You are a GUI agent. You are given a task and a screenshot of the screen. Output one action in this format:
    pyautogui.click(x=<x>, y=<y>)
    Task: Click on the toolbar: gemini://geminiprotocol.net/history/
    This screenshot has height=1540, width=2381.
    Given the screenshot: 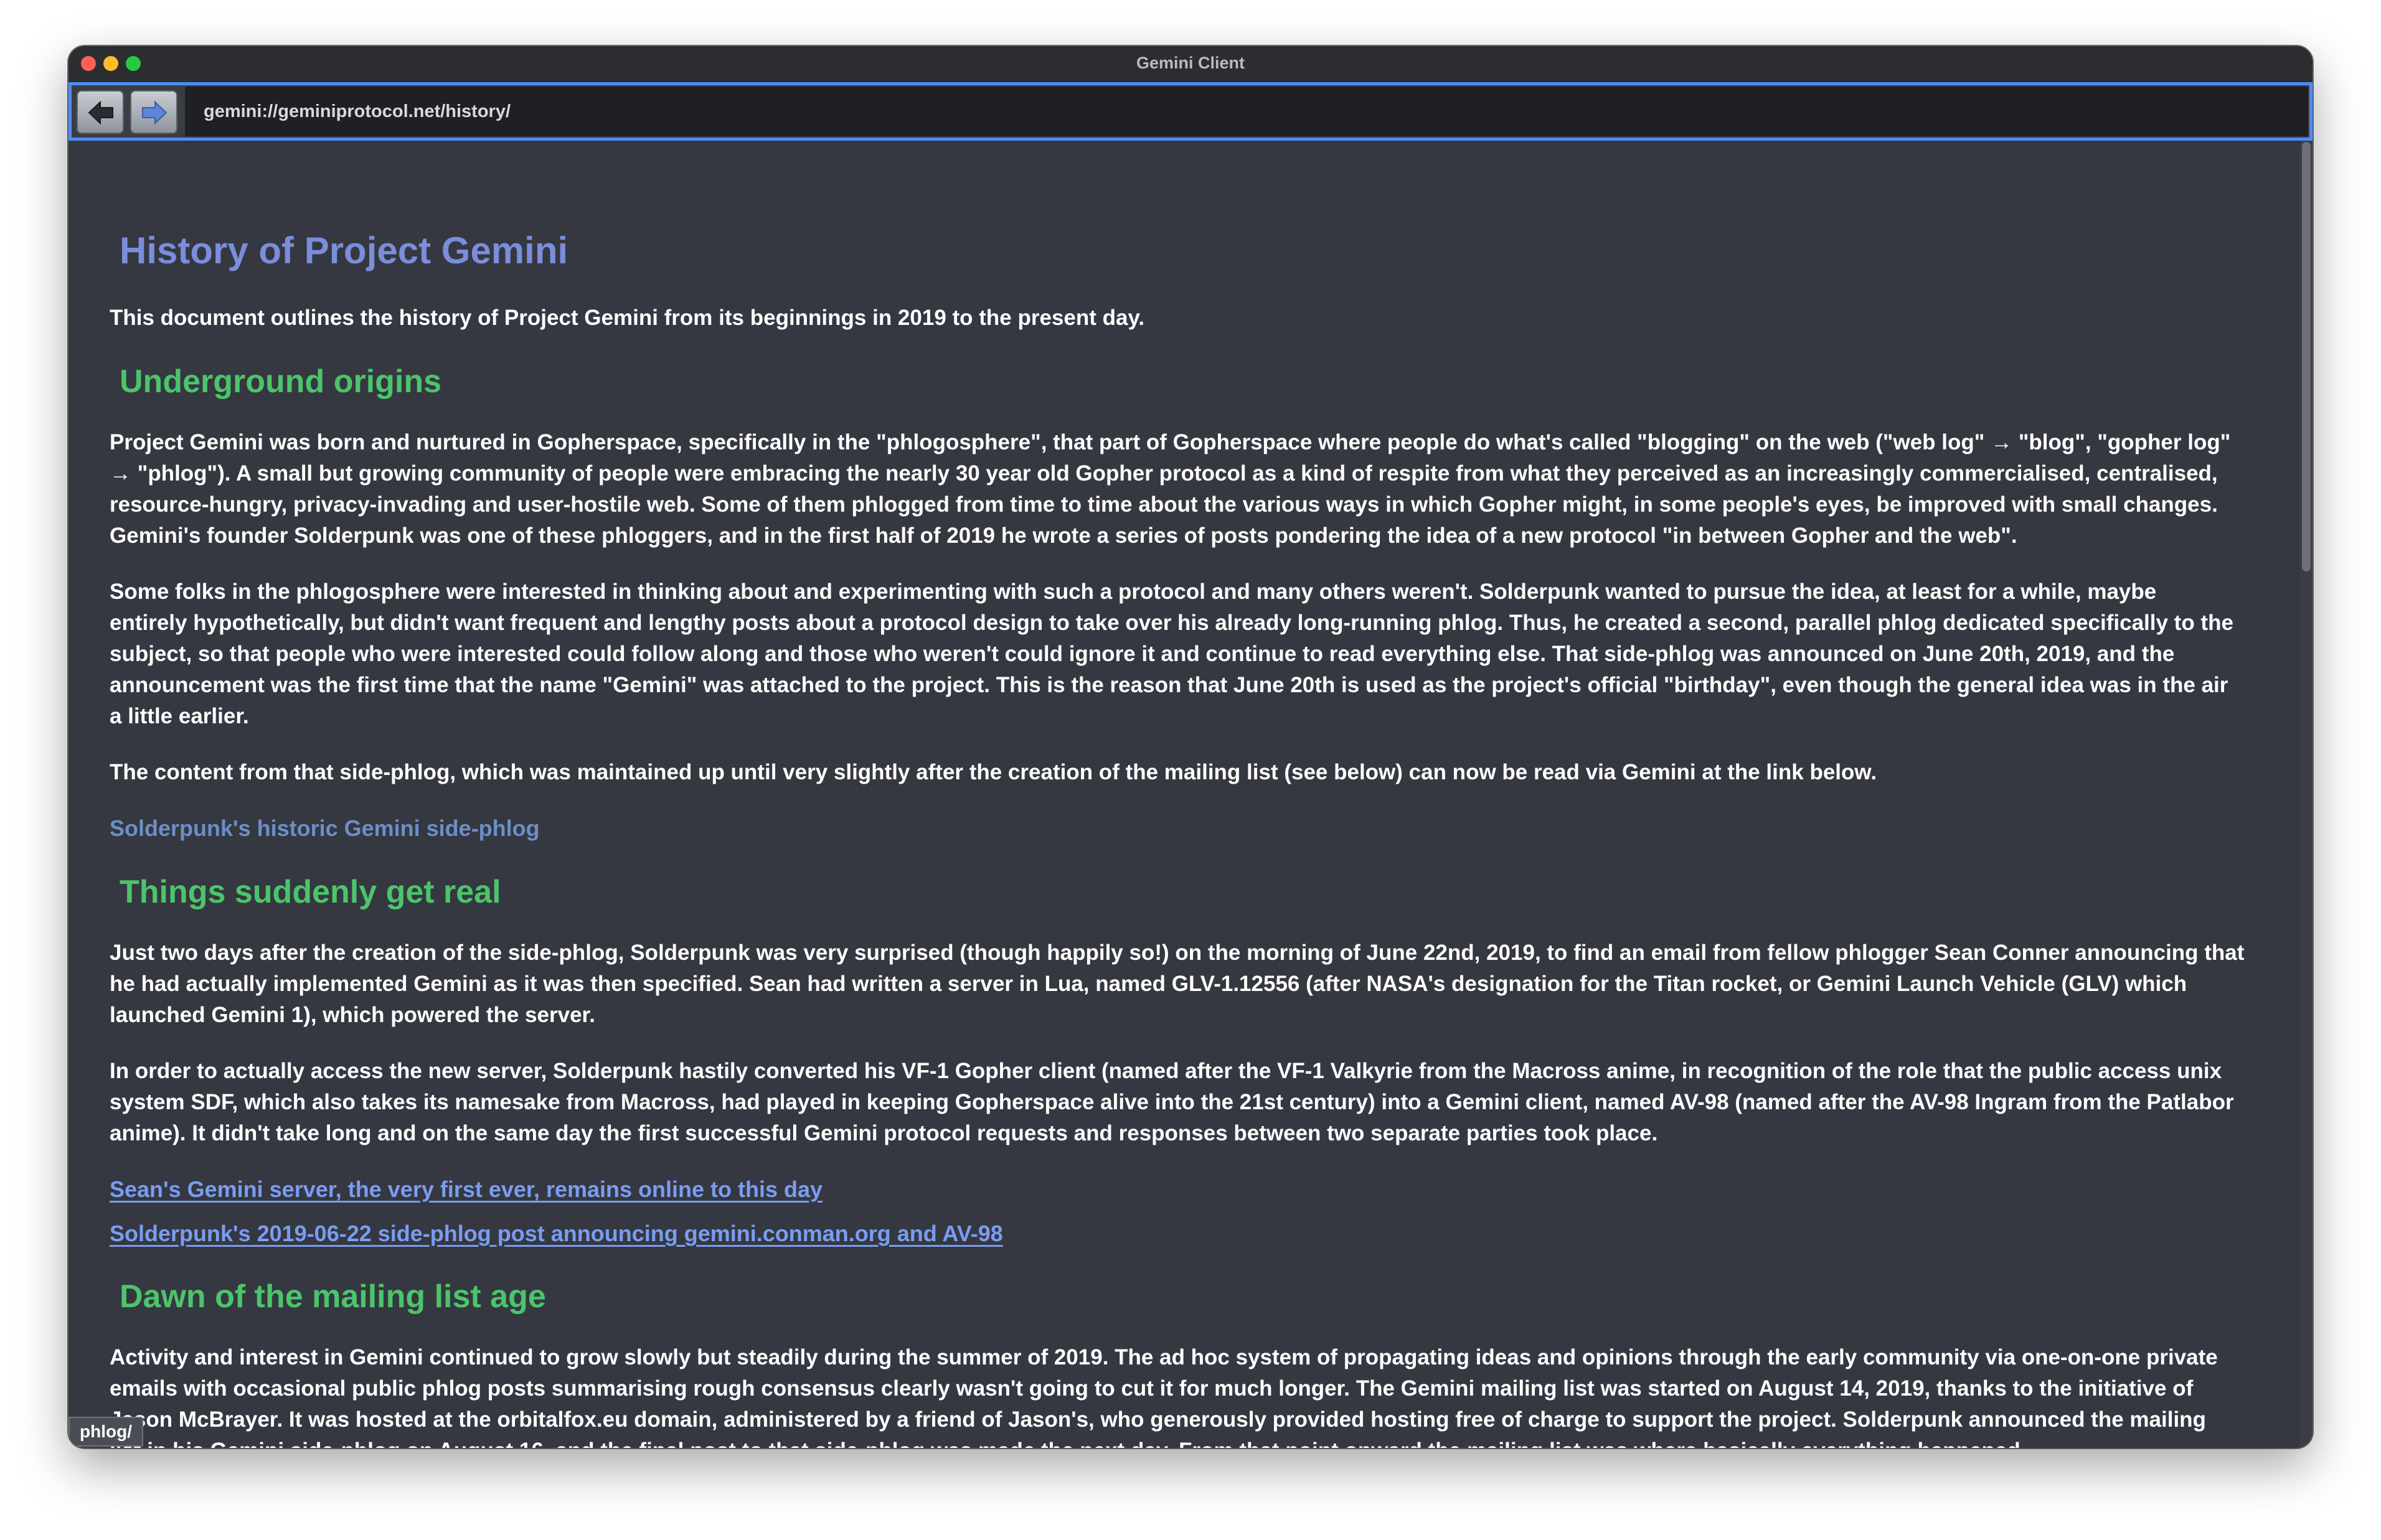 What is the action you would take?
    pyautogui.click(x=1190, y=111)
    